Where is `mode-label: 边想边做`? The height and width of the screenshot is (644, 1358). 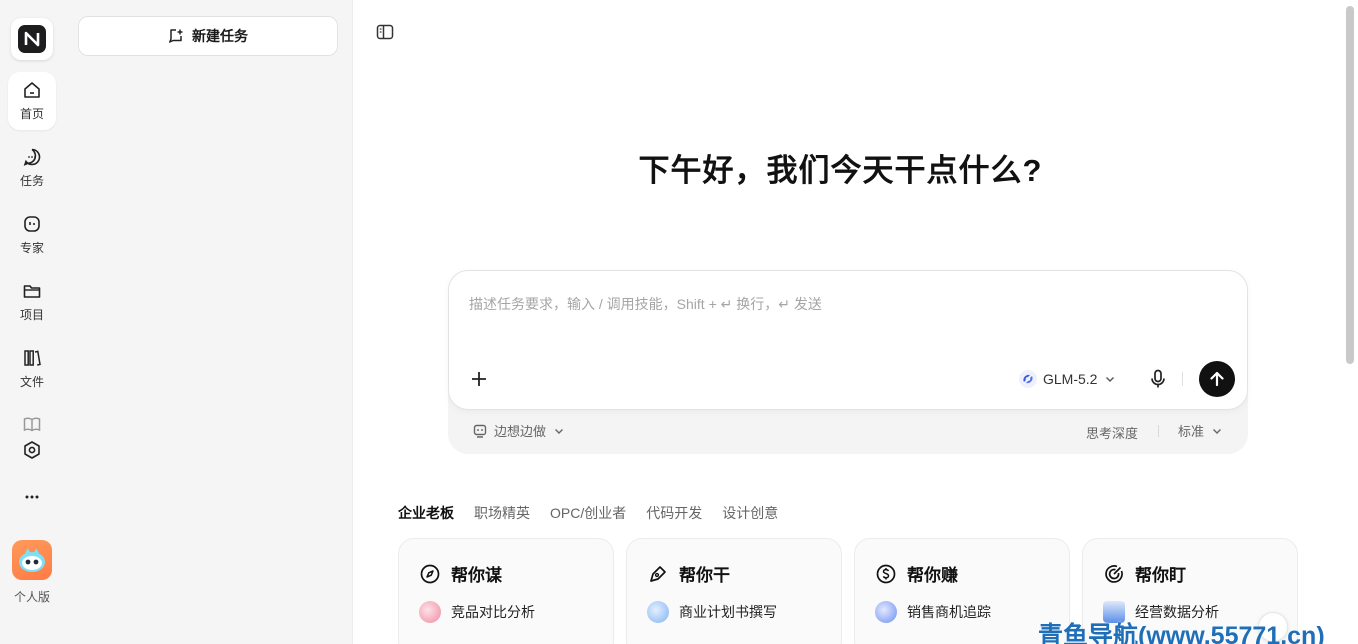 mode-label: 边想边做 is located at coordinates (520, 431).